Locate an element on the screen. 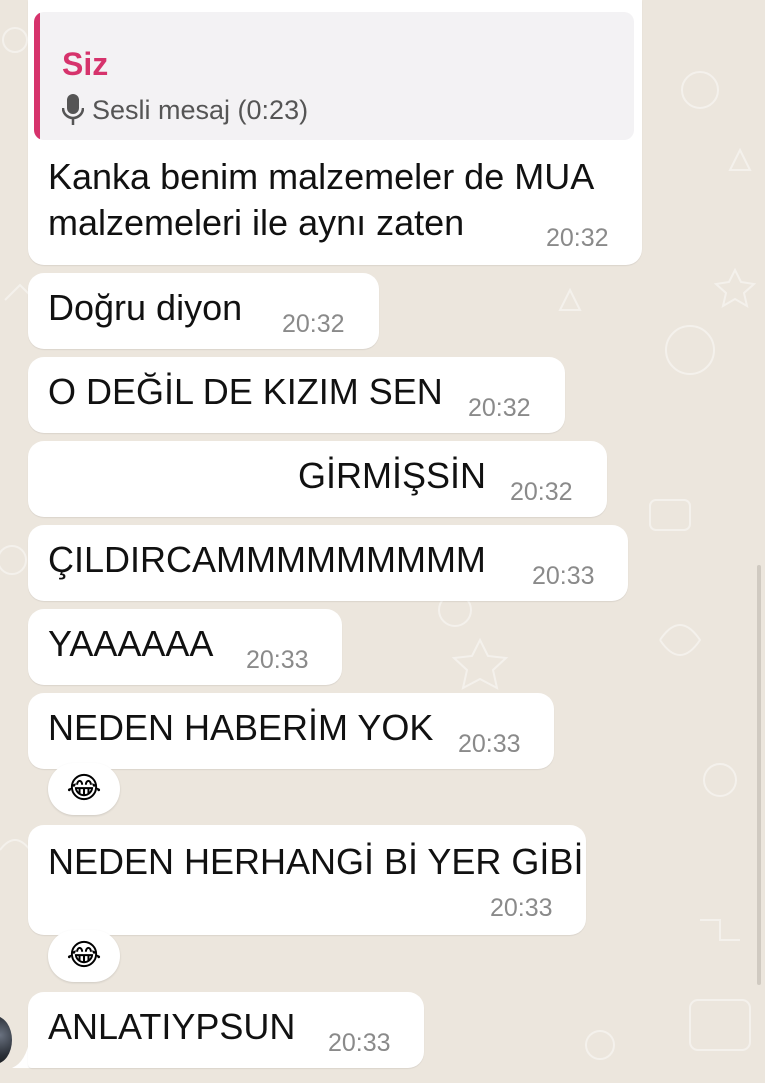 Image resolution: width=765 pixels, height=1083 pixels. reply-author: Siz is located at coordinates (85, 64).